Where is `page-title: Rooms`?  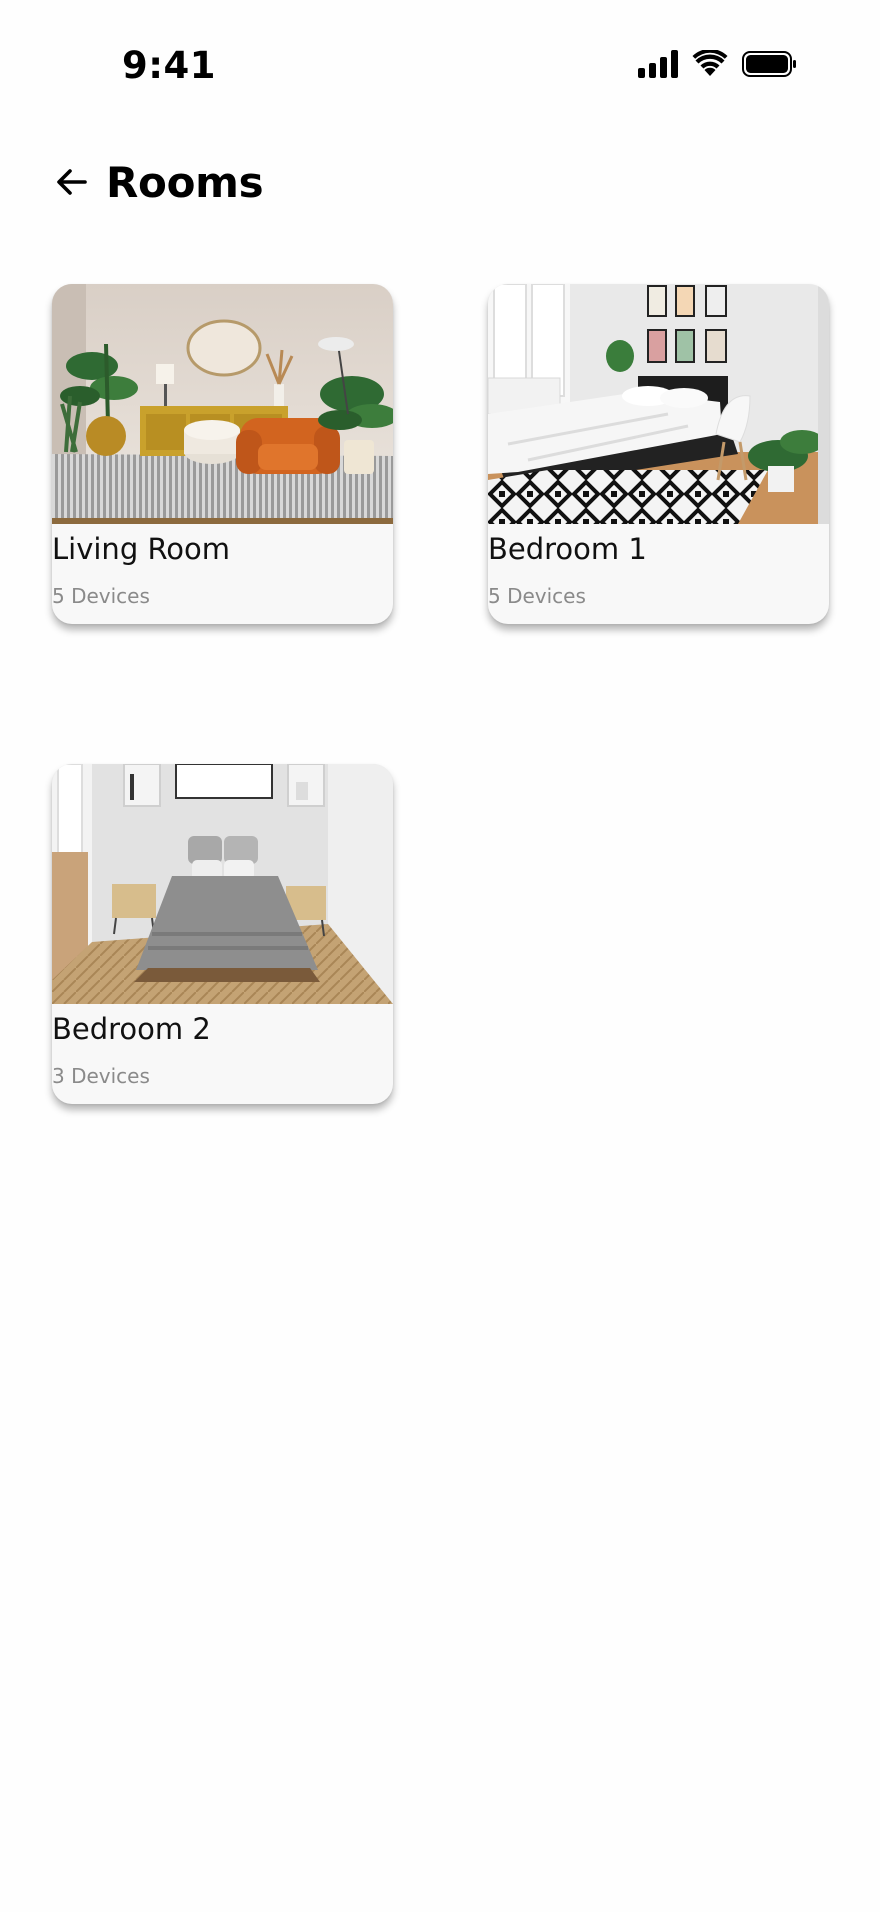
page-title: Rooms is located at coordinates (185, 182).